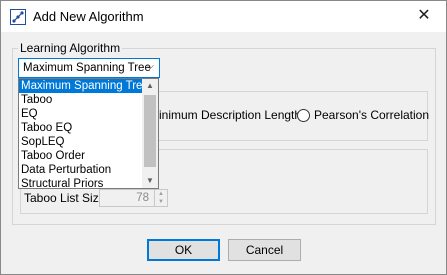 The width and height of the screenshot is (447, 275). What do you see at coordinates (142, 198) in the screenshot?
I see `taboo-list-size-value: 78` at bounding box center [142, 198].